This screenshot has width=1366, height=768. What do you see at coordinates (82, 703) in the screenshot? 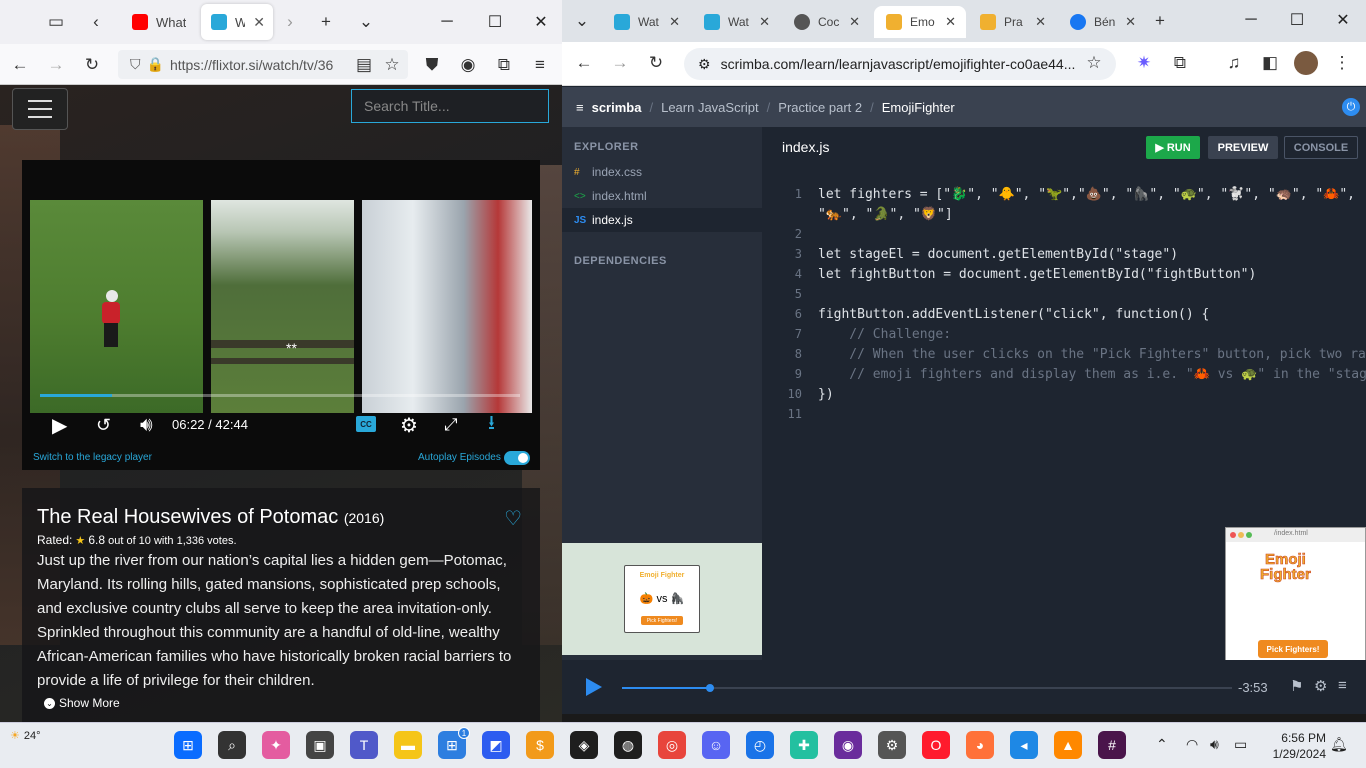
I see `show-more-button: ⌄ Show More` at bounding box center [82, 703].